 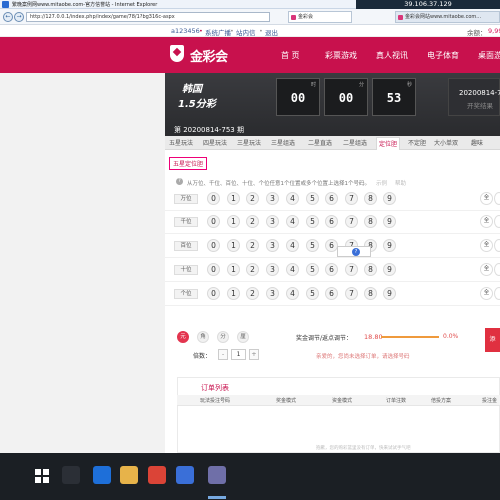 I want to click on help-icon: ?, so click(x=356, y=252).